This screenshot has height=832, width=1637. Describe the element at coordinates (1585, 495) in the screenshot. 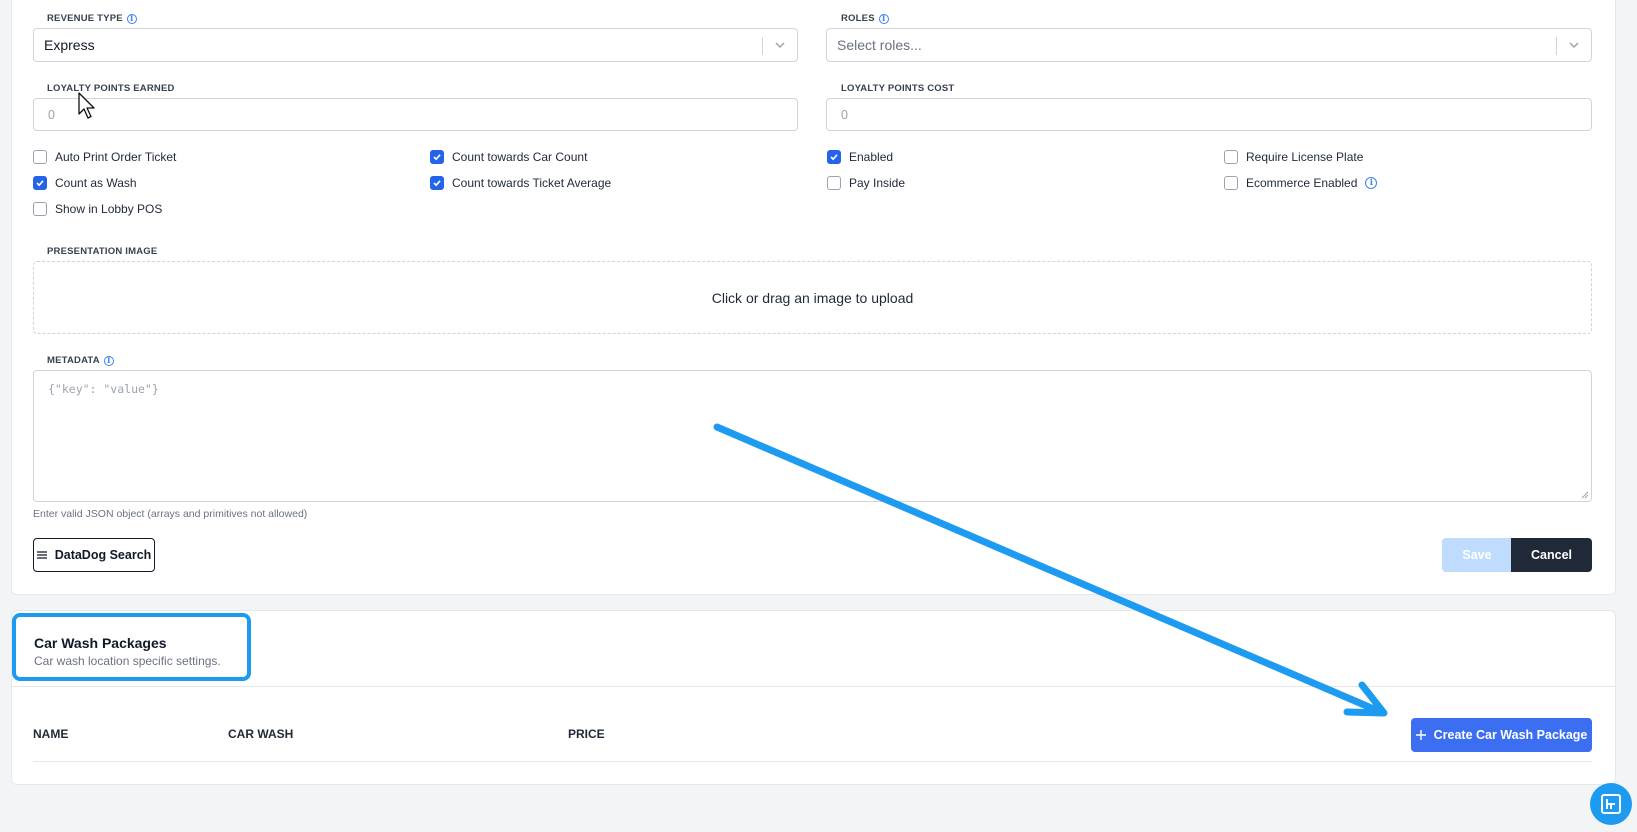

I see `resize-handle-icon` at that location.